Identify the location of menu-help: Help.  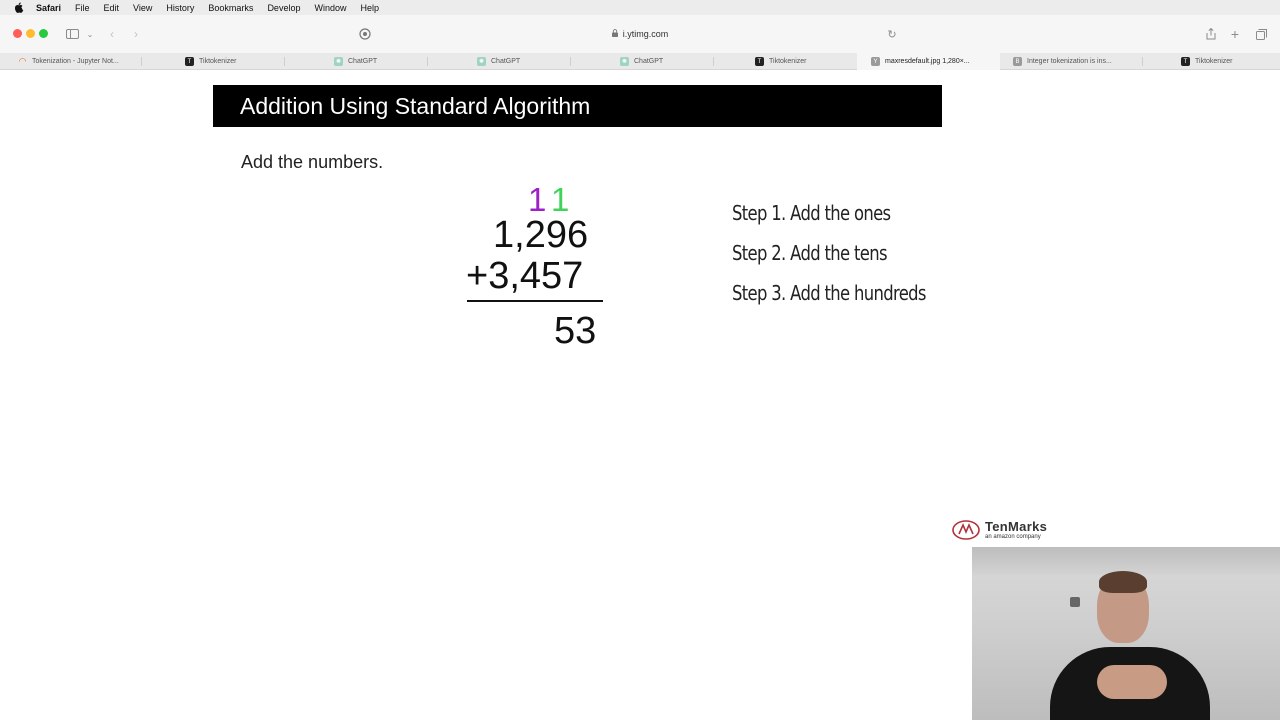
(369, 8).